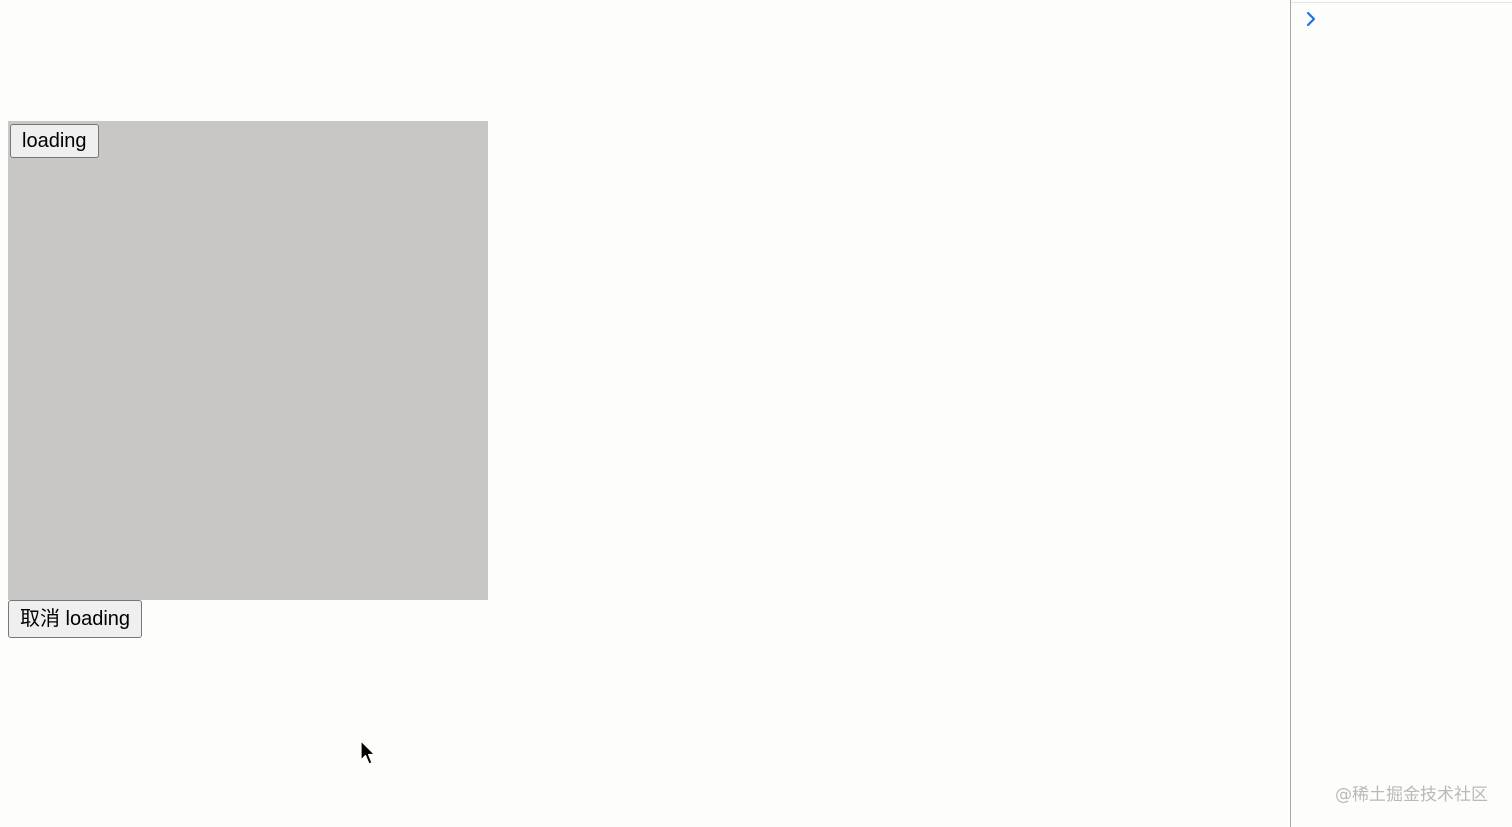 This screenshot has width=1512, height=827. Describe the element at coordinates (1411, 795) in the screenshot. I see `watermark: @稀土掘金技术社区` at that location.